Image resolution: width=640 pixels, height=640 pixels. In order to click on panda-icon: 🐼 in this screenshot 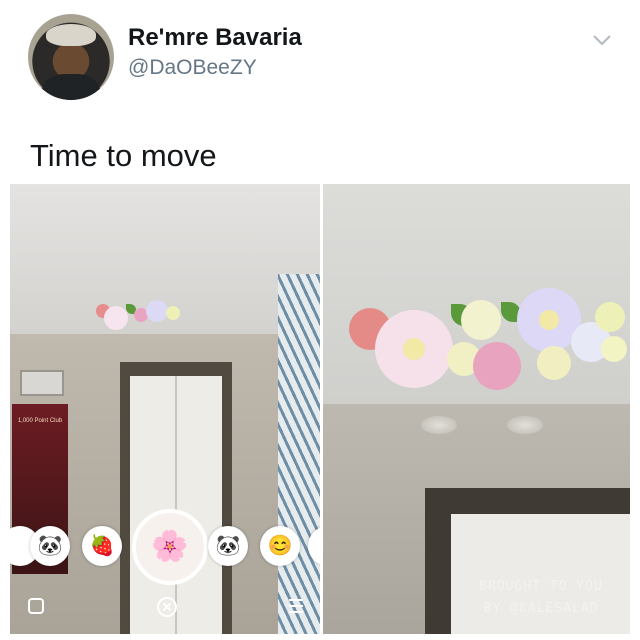, I will do `click(228, 546)`.